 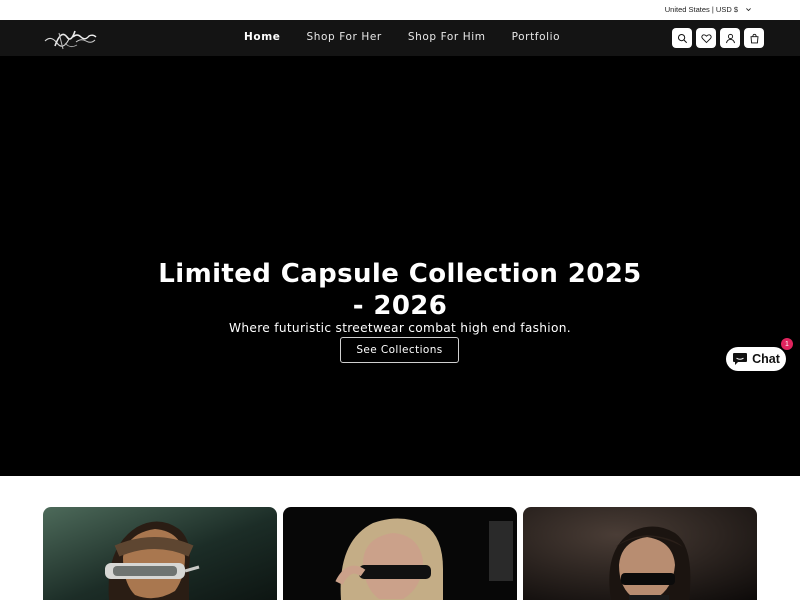 What do you see at coordinates (447, 37) in the screenshot?
I see `nav-link-shop-for-him: Shop For Him` at bounding box center [447, 37].